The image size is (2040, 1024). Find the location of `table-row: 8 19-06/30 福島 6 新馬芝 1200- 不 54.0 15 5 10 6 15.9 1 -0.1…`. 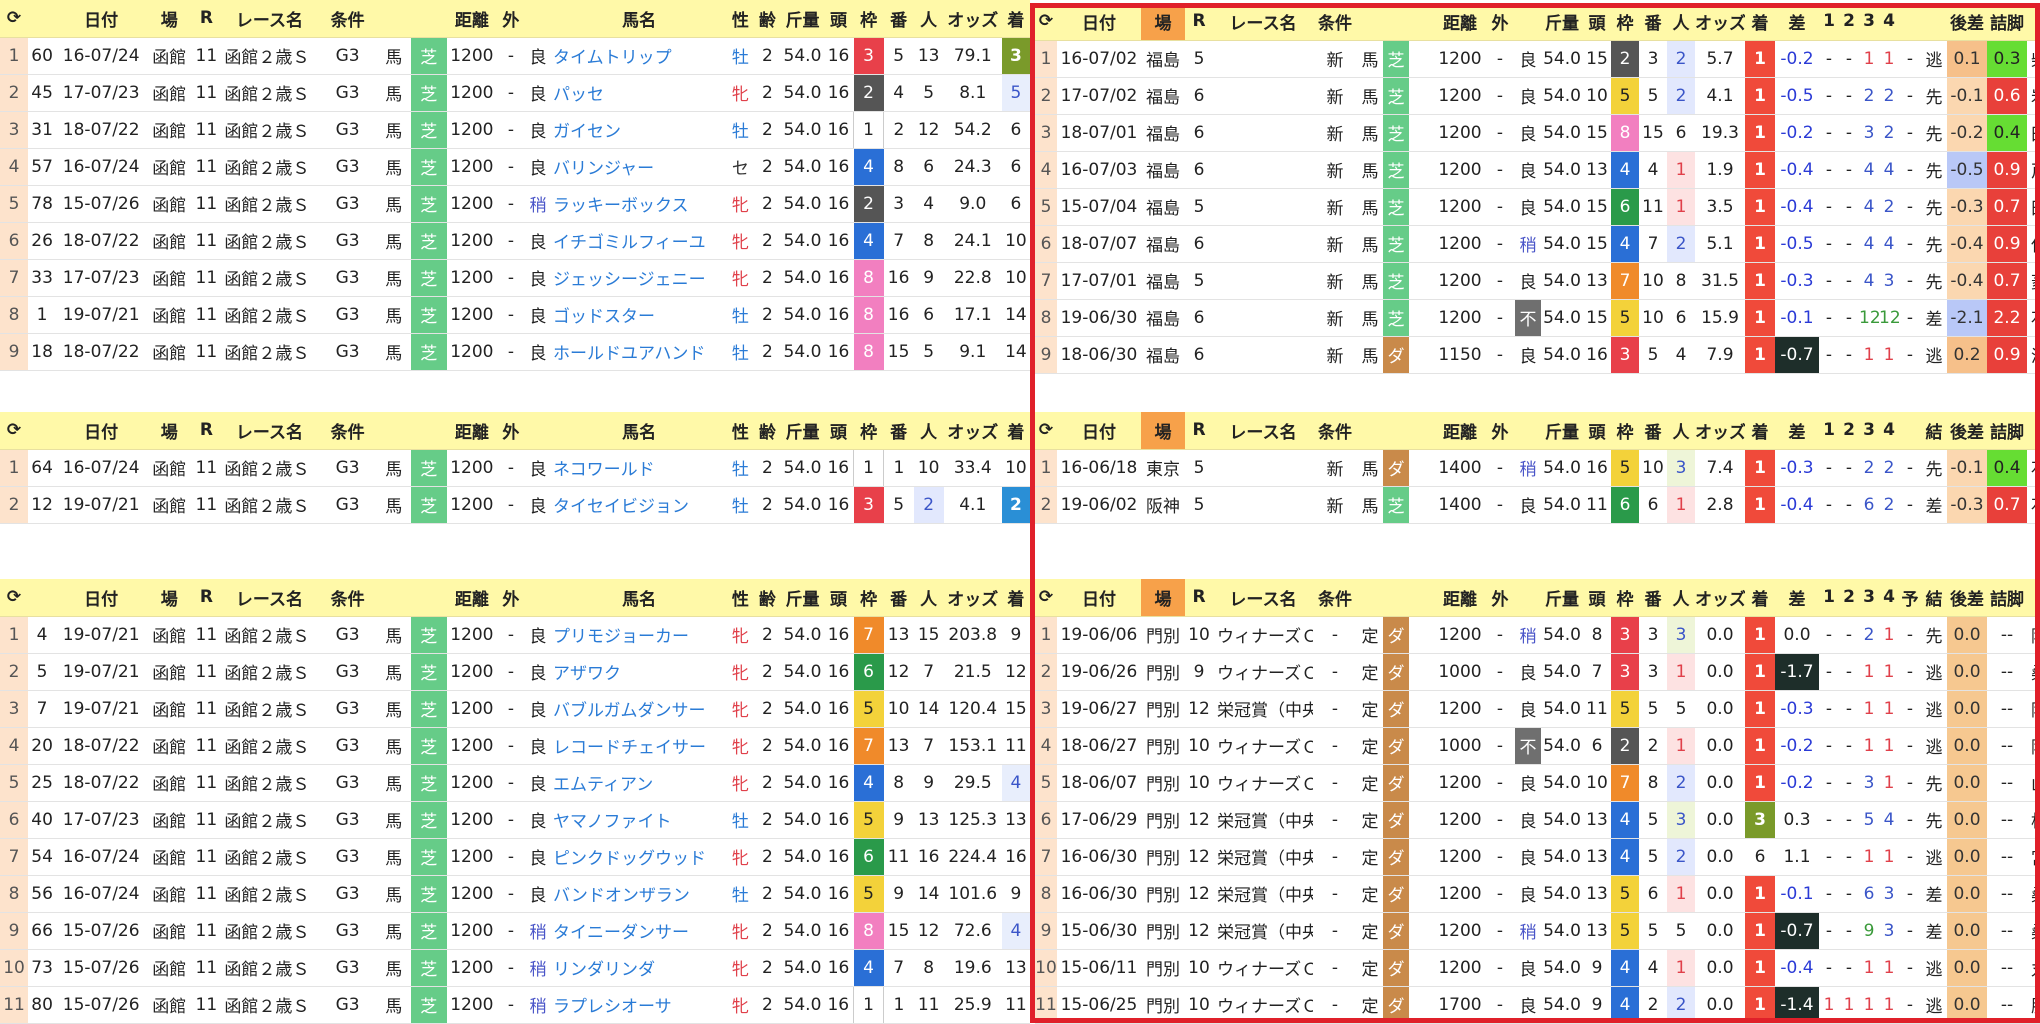

table-row: 8 19-06/30 福島 6 新馬芝 1200- 不 54.0 15 5 10 6 15.9 1 -0.1… is located at coordinates (1537, 318).